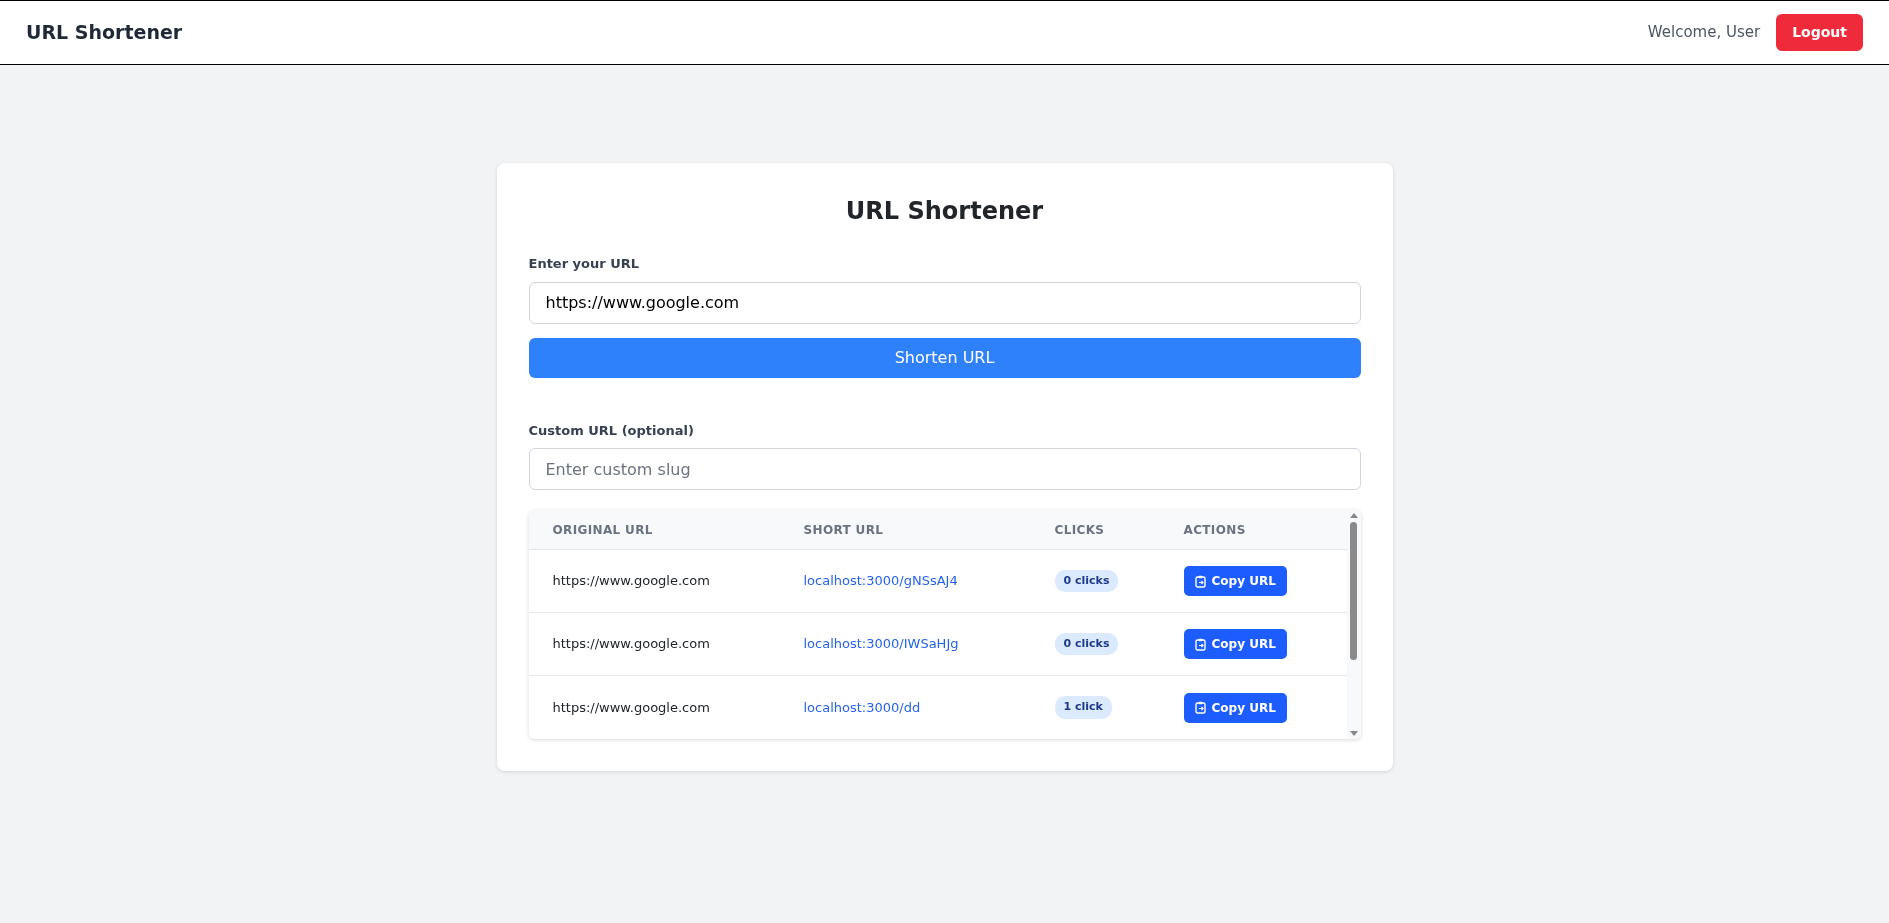  Describe the element at coordinates (944, 357) in the screenshot. I see `shorten-url-button: Shorten URL` at that location.